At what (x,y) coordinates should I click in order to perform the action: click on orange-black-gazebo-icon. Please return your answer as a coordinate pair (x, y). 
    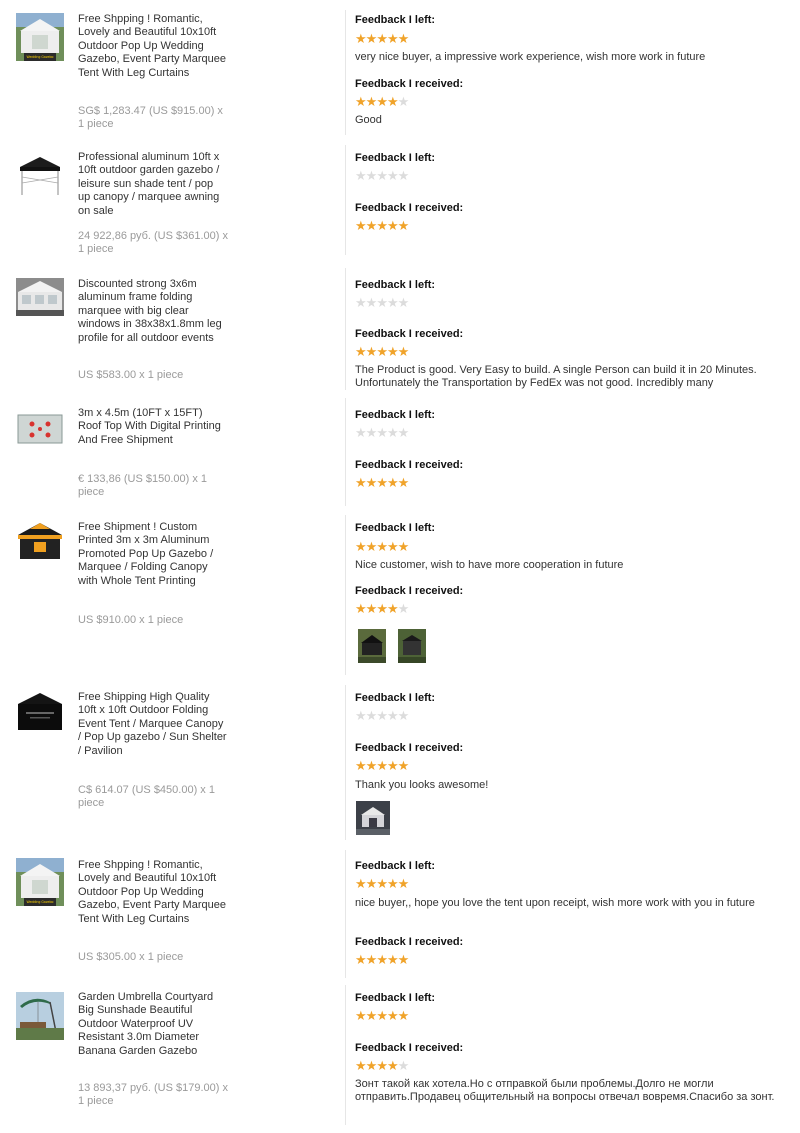
    Looking at the image, I should click on (40, 542).